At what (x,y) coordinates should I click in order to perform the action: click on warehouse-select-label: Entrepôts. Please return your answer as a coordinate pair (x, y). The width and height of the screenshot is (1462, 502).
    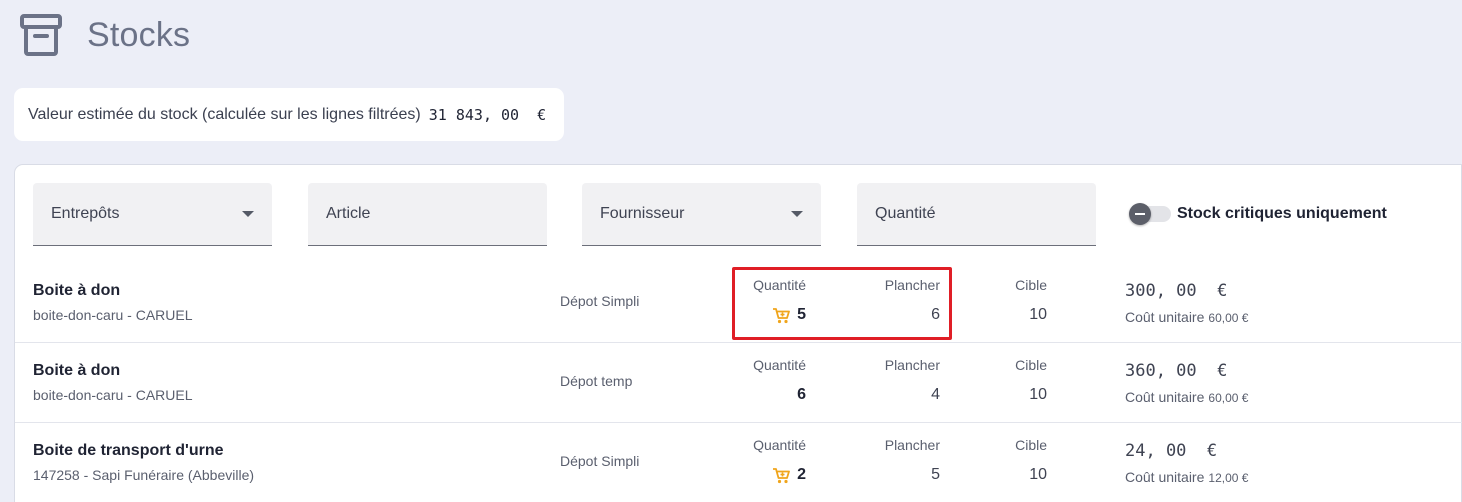
    Looking at the image, I should click on (85, 213).